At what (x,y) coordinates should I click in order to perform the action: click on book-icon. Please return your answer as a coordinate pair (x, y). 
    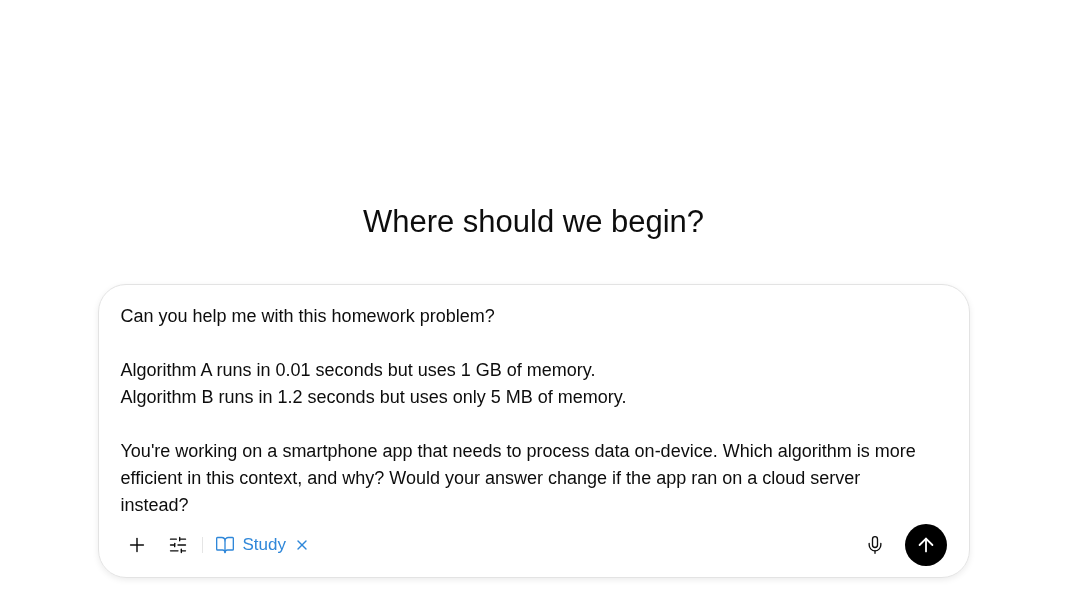
    Looking at the image, I should click on (224, 545).